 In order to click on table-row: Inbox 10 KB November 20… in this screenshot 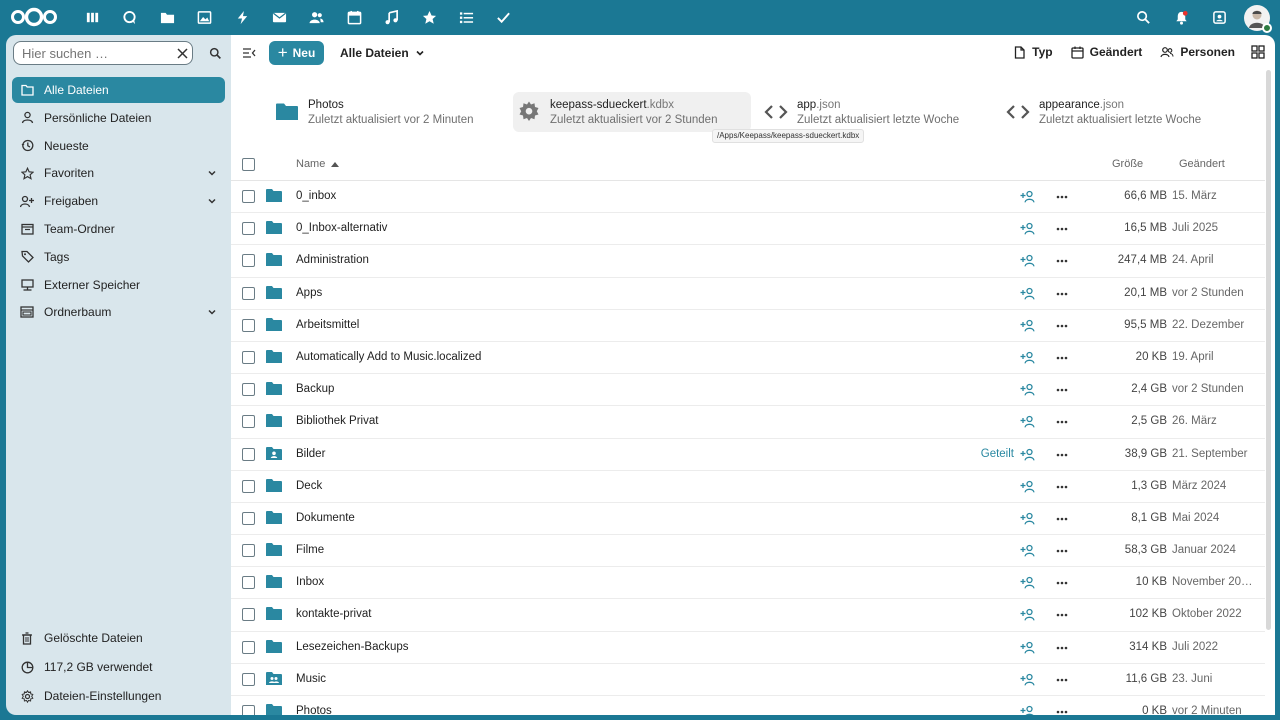, I will do `click(748, 583)`.